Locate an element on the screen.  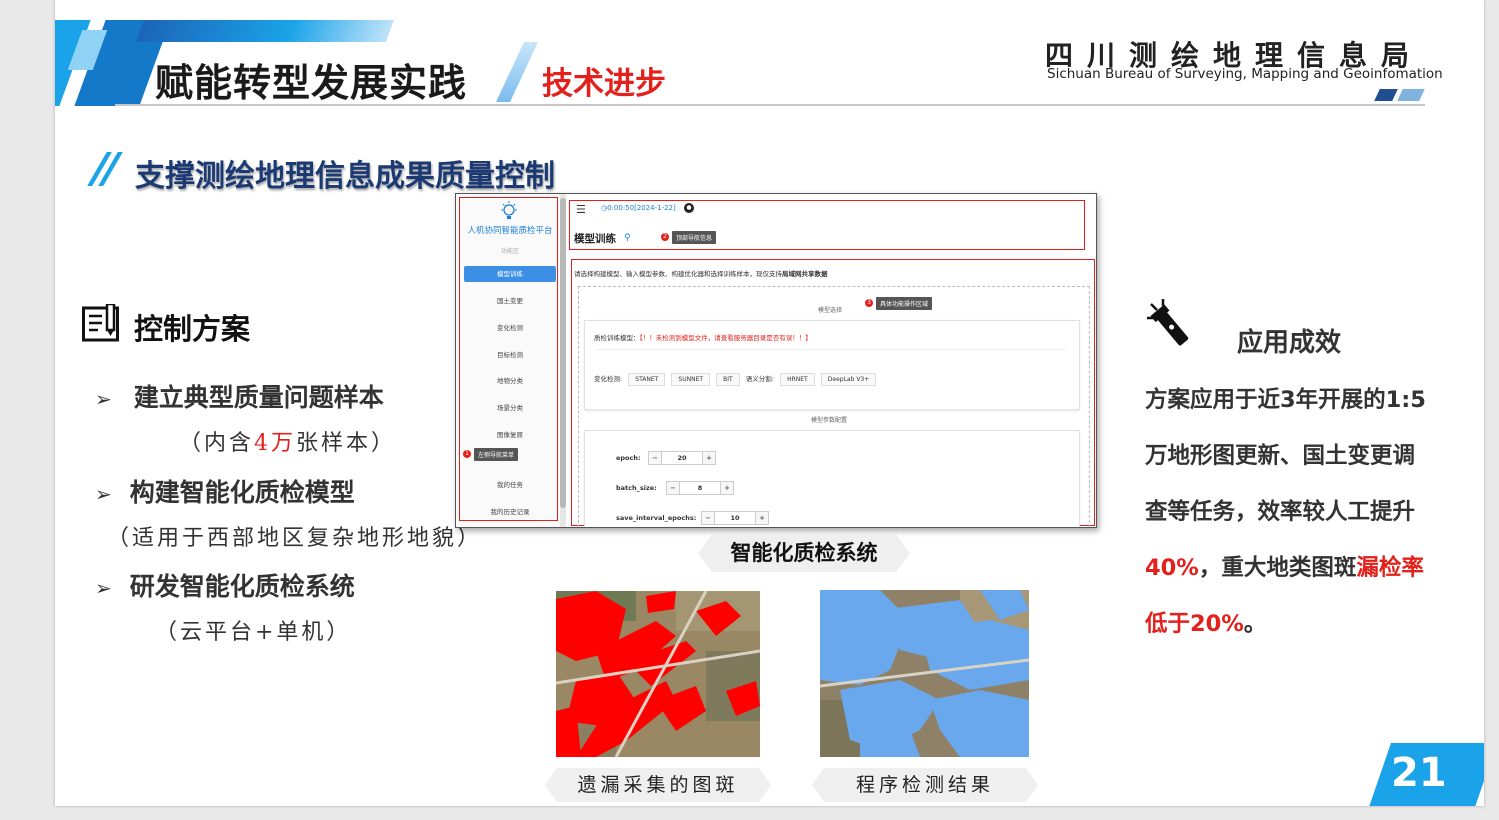
title-divider is located at coordinates (517, 72).